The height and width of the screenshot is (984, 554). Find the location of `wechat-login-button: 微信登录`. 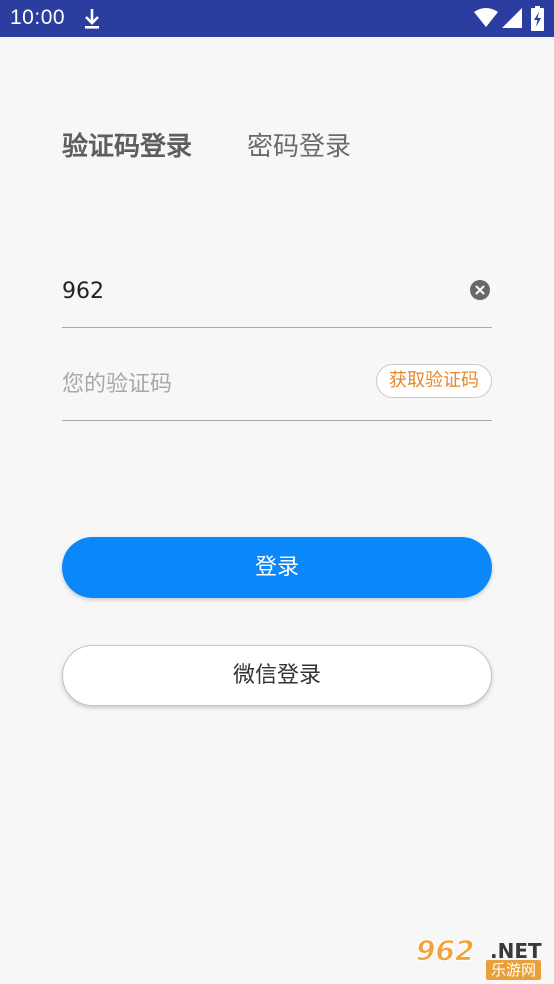

wechat-login-button: 微信登录 is located at coordinates (277, 675).